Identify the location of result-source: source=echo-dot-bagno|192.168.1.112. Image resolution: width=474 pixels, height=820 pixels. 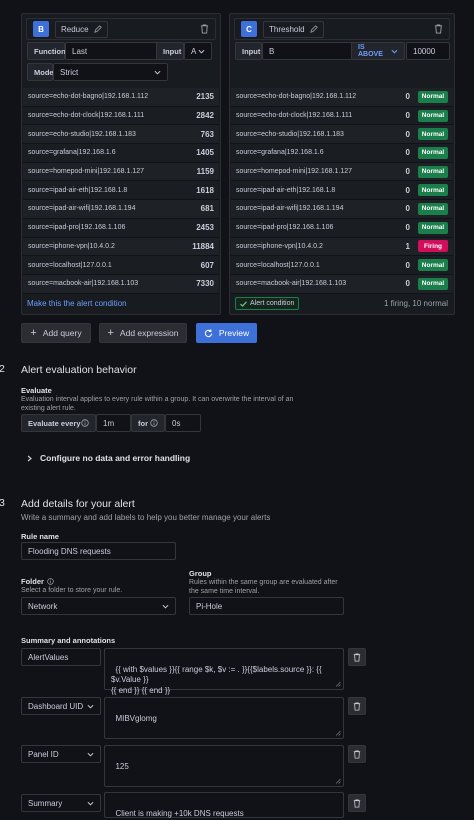
(88, 97).